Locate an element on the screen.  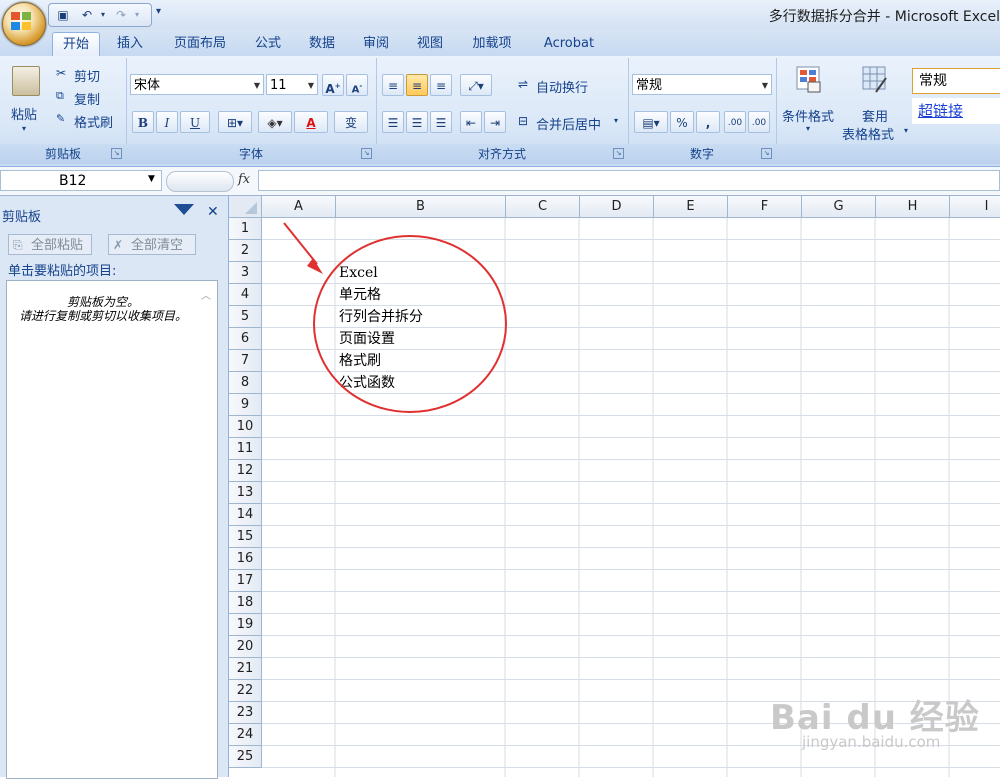
column-header-e: E is located at coordinates (691, 207).